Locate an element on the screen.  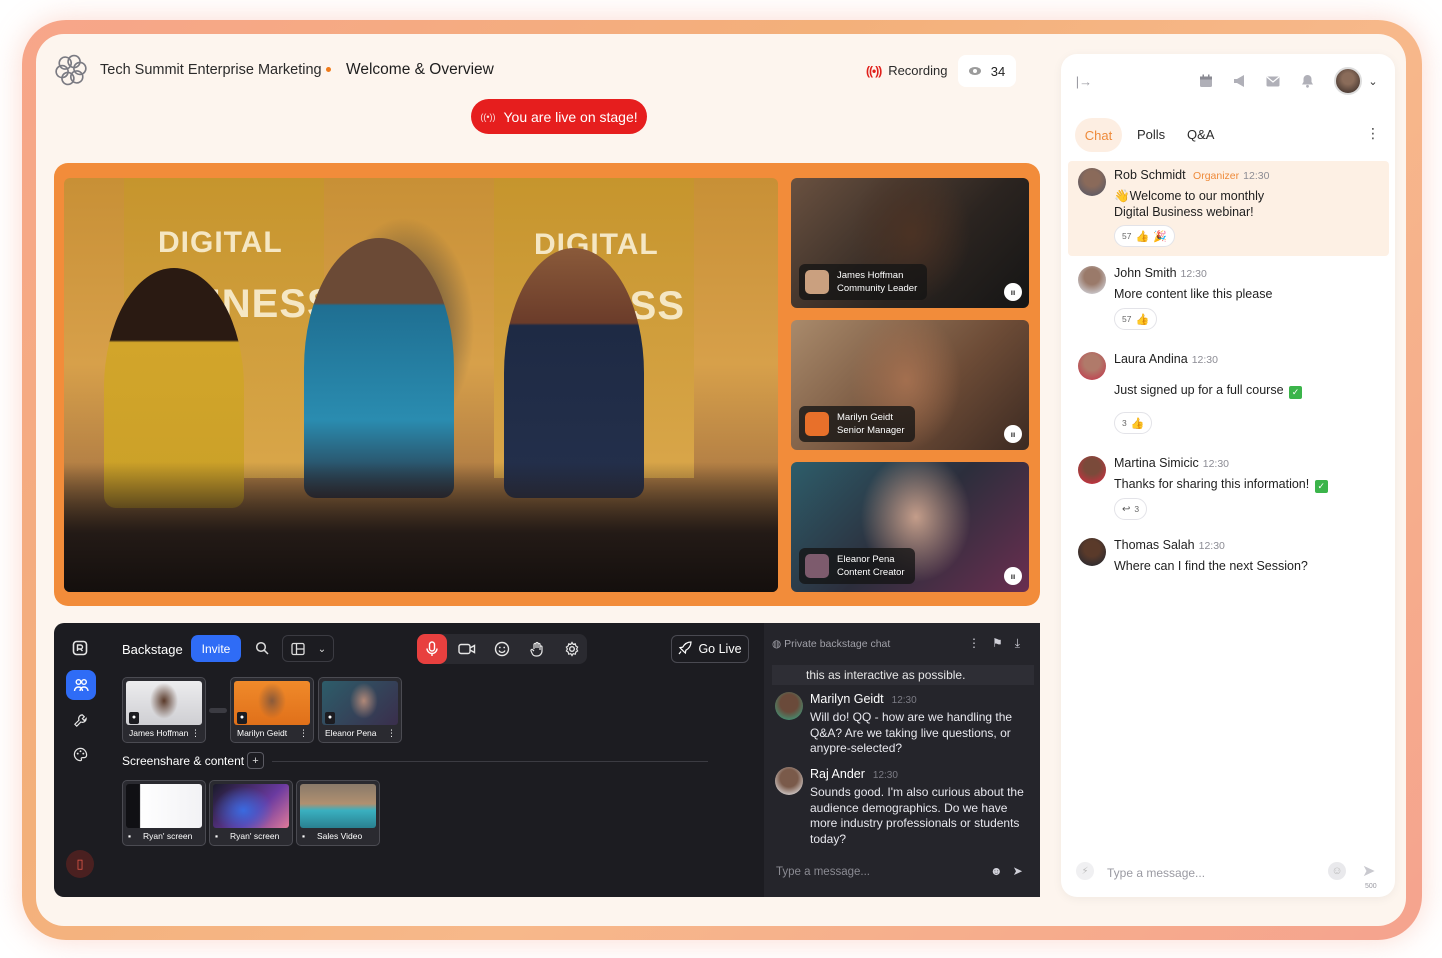
content-name: Ryan' screen is located at coordinates (255, 836).